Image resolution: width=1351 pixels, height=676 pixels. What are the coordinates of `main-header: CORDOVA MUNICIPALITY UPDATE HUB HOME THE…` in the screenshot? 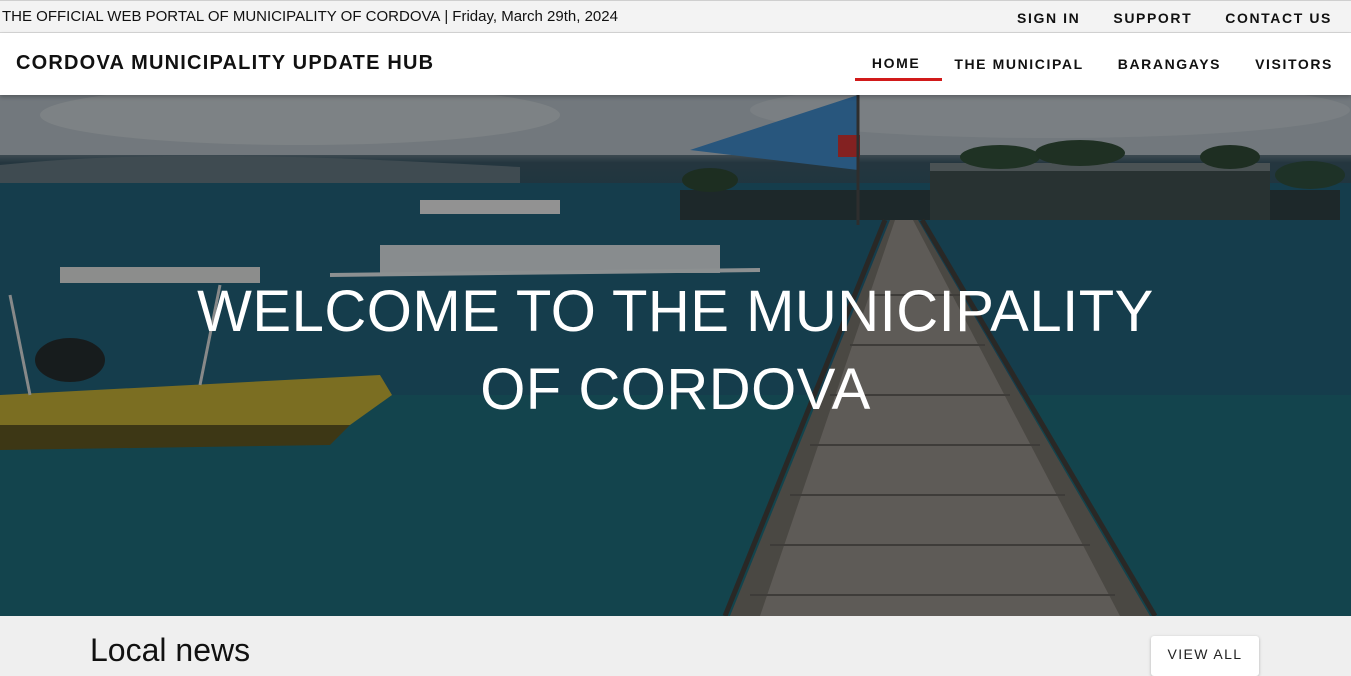 It's located at (675, 64).